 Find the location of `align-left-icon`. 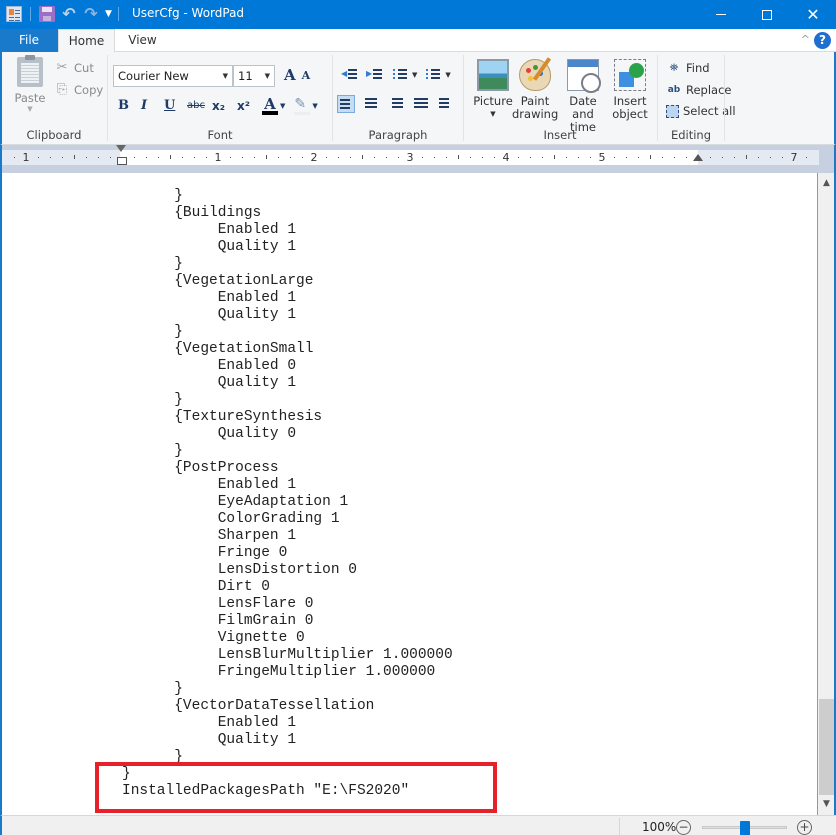

align-left-icon is located at coordinates (346, 104).